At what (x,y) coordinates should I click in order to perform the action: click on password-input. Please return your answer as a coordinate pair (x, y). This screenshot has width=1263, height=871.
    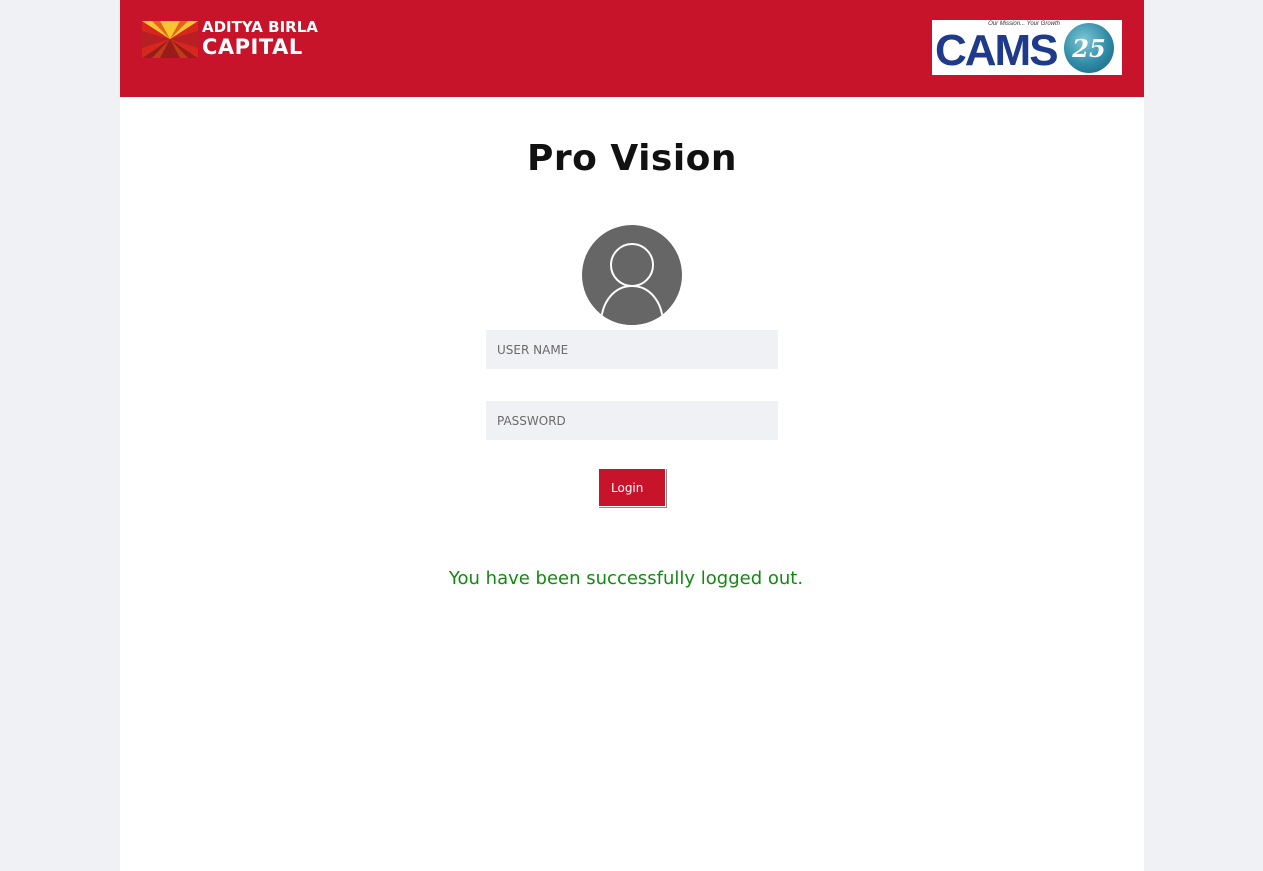
    Looking at the image, I should click on (632, 420).